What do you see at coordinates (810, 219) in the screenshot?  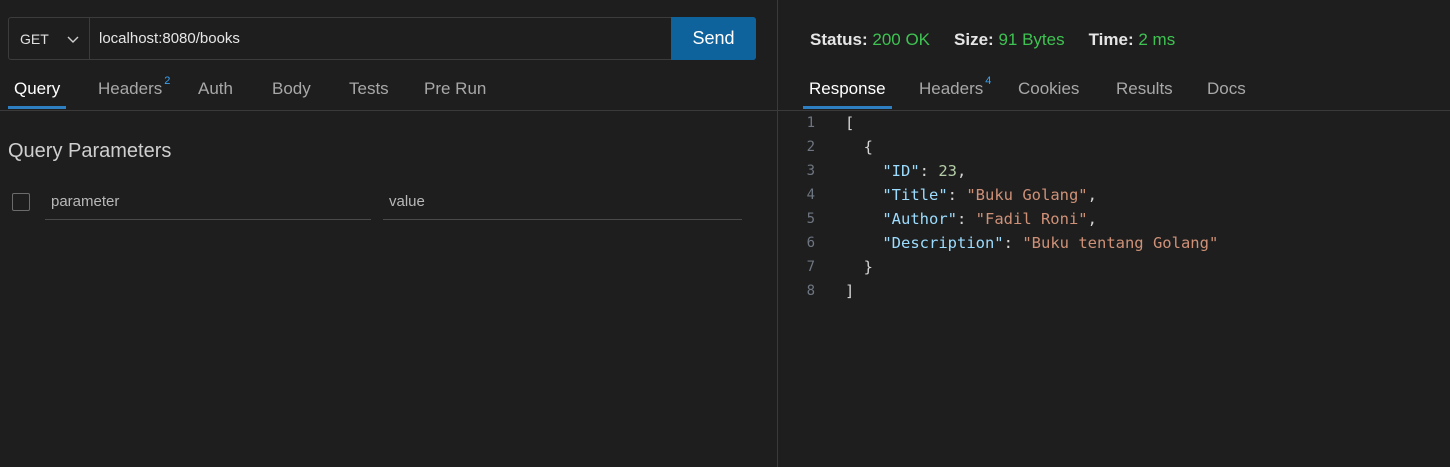 I see `line-number: 5` at bounding box center [810, 219].